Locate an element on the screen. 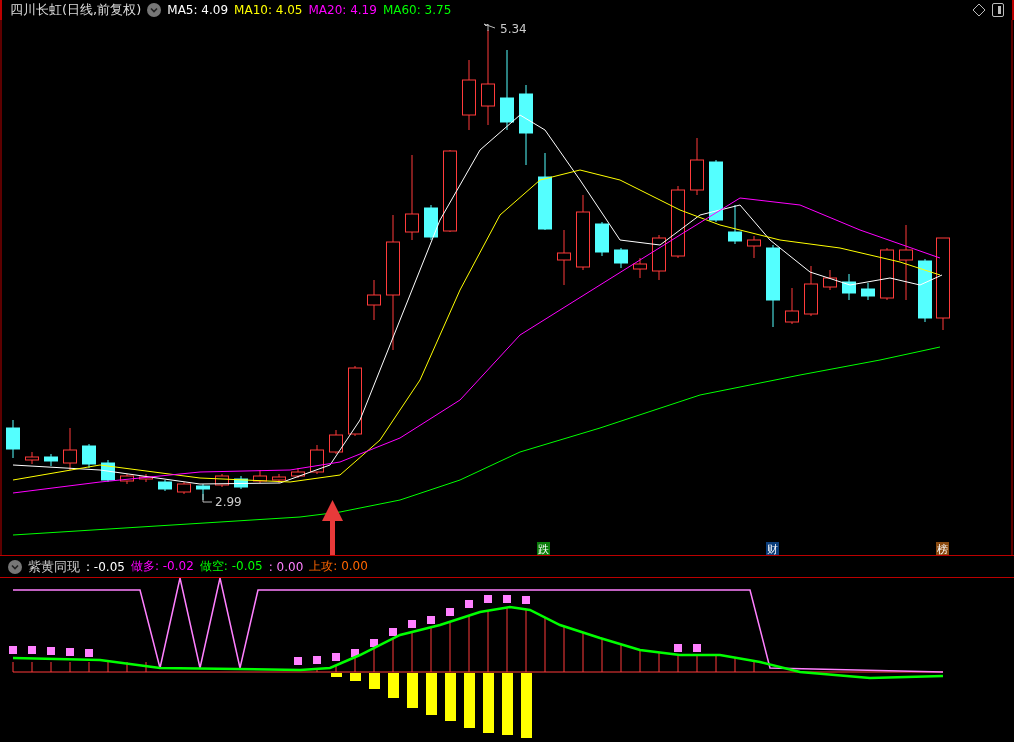 The image size is (1014, 742). event-marker: 跌 is located at coordinates (543, 549).